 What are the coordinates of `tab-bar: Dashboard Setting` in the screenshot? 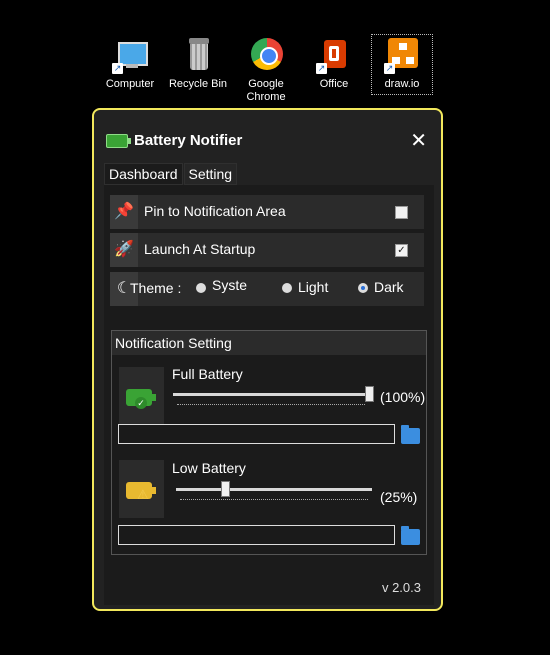 It's located at (171, 174).